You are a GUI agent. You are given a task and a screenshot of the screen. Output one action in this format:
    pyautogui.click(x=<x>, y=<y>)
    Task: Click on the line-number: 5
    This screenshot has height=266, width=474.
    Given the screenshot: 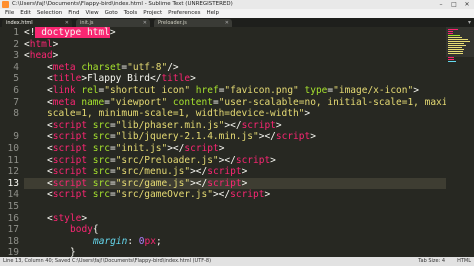 What is the action you would take?
    pyautogui.click(x=16, y=79)
    